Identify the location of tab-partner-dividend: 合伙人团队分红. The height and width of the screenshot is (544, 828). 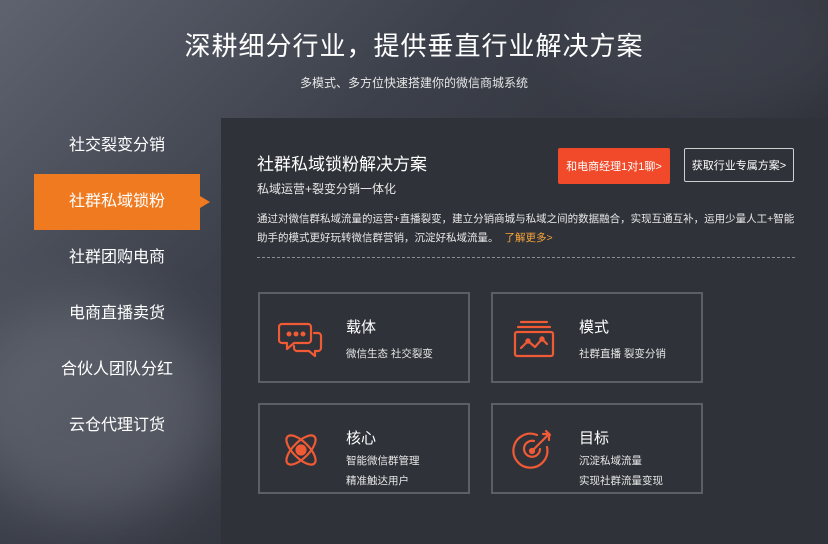
(117, 370).